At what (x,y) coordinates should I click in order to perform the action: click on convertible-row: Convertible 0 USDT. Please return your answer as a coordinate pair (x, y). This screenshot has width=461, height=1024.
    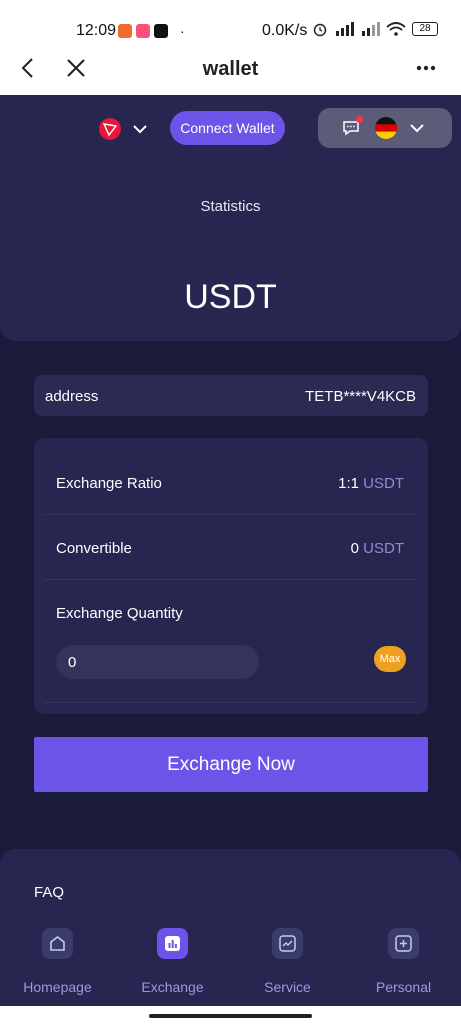
    Looking at the image, I should click on (230, 547).